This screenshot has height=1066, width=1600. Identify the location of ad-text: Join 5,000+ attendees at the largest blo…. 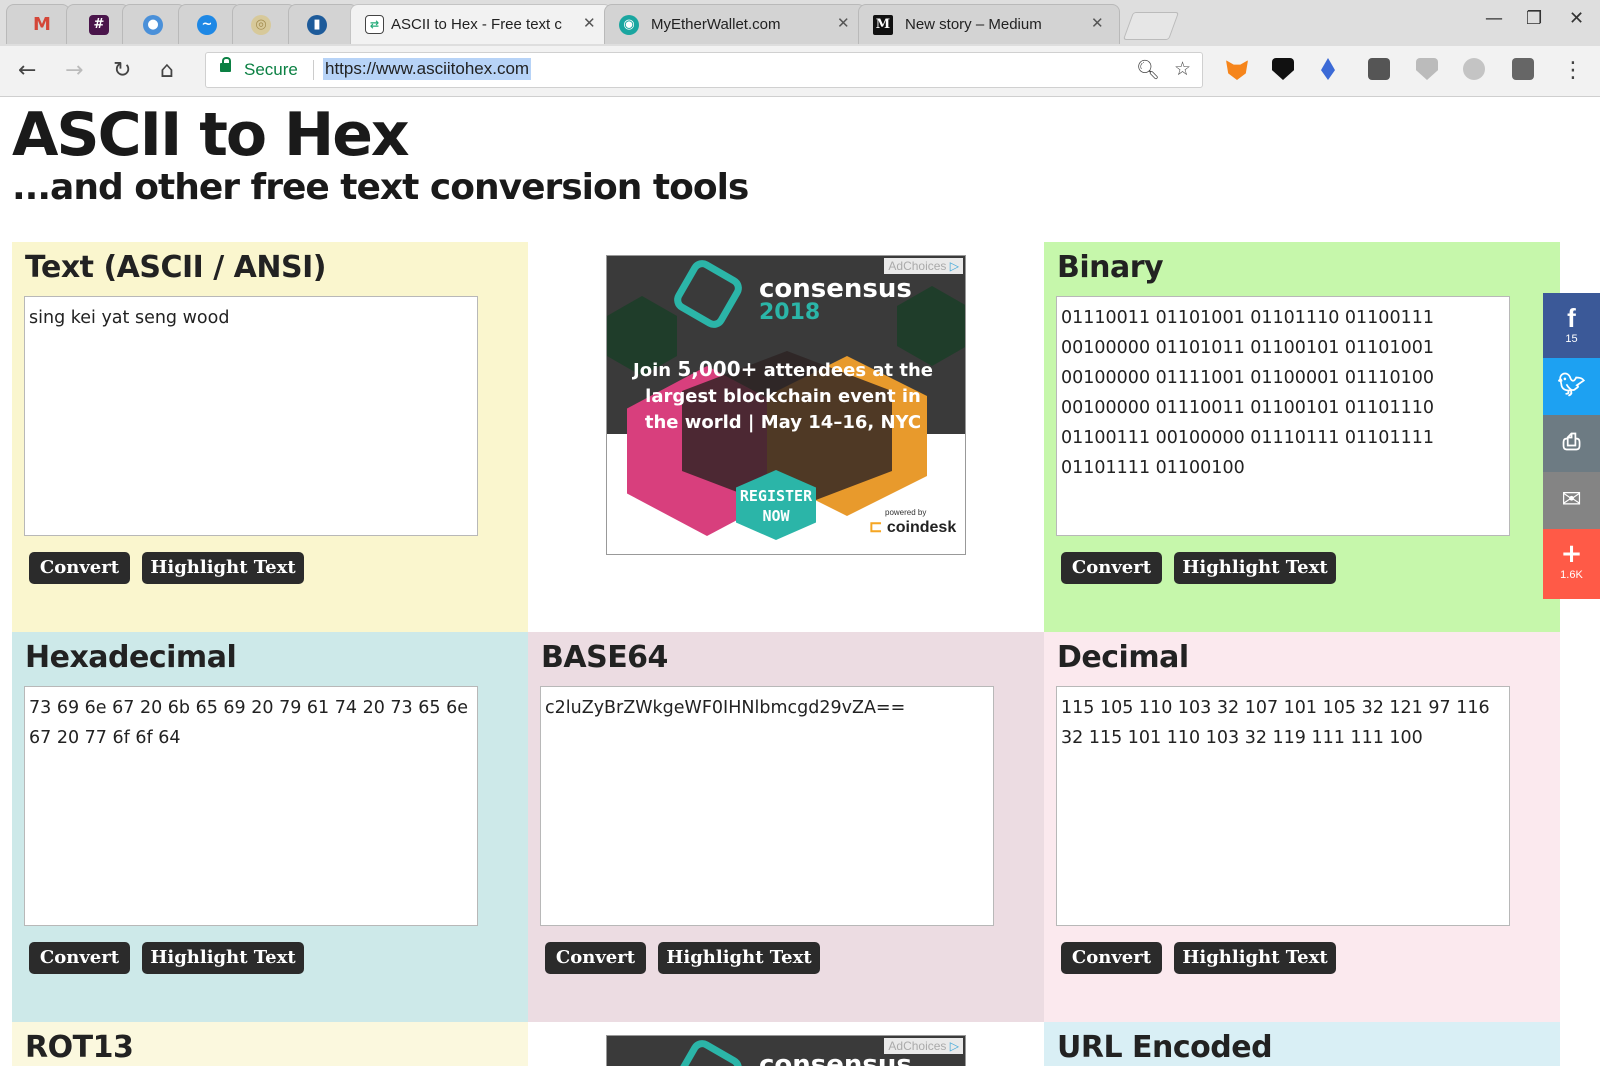
(783, 396).